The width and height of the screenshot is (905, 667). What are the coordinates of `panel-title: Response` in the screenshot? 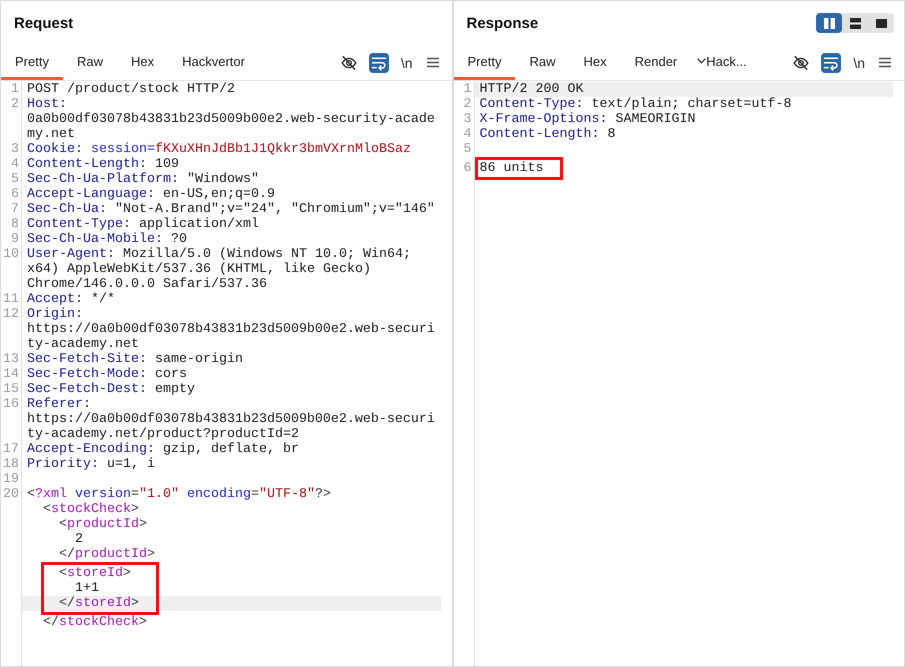 It's located at (502, 23).